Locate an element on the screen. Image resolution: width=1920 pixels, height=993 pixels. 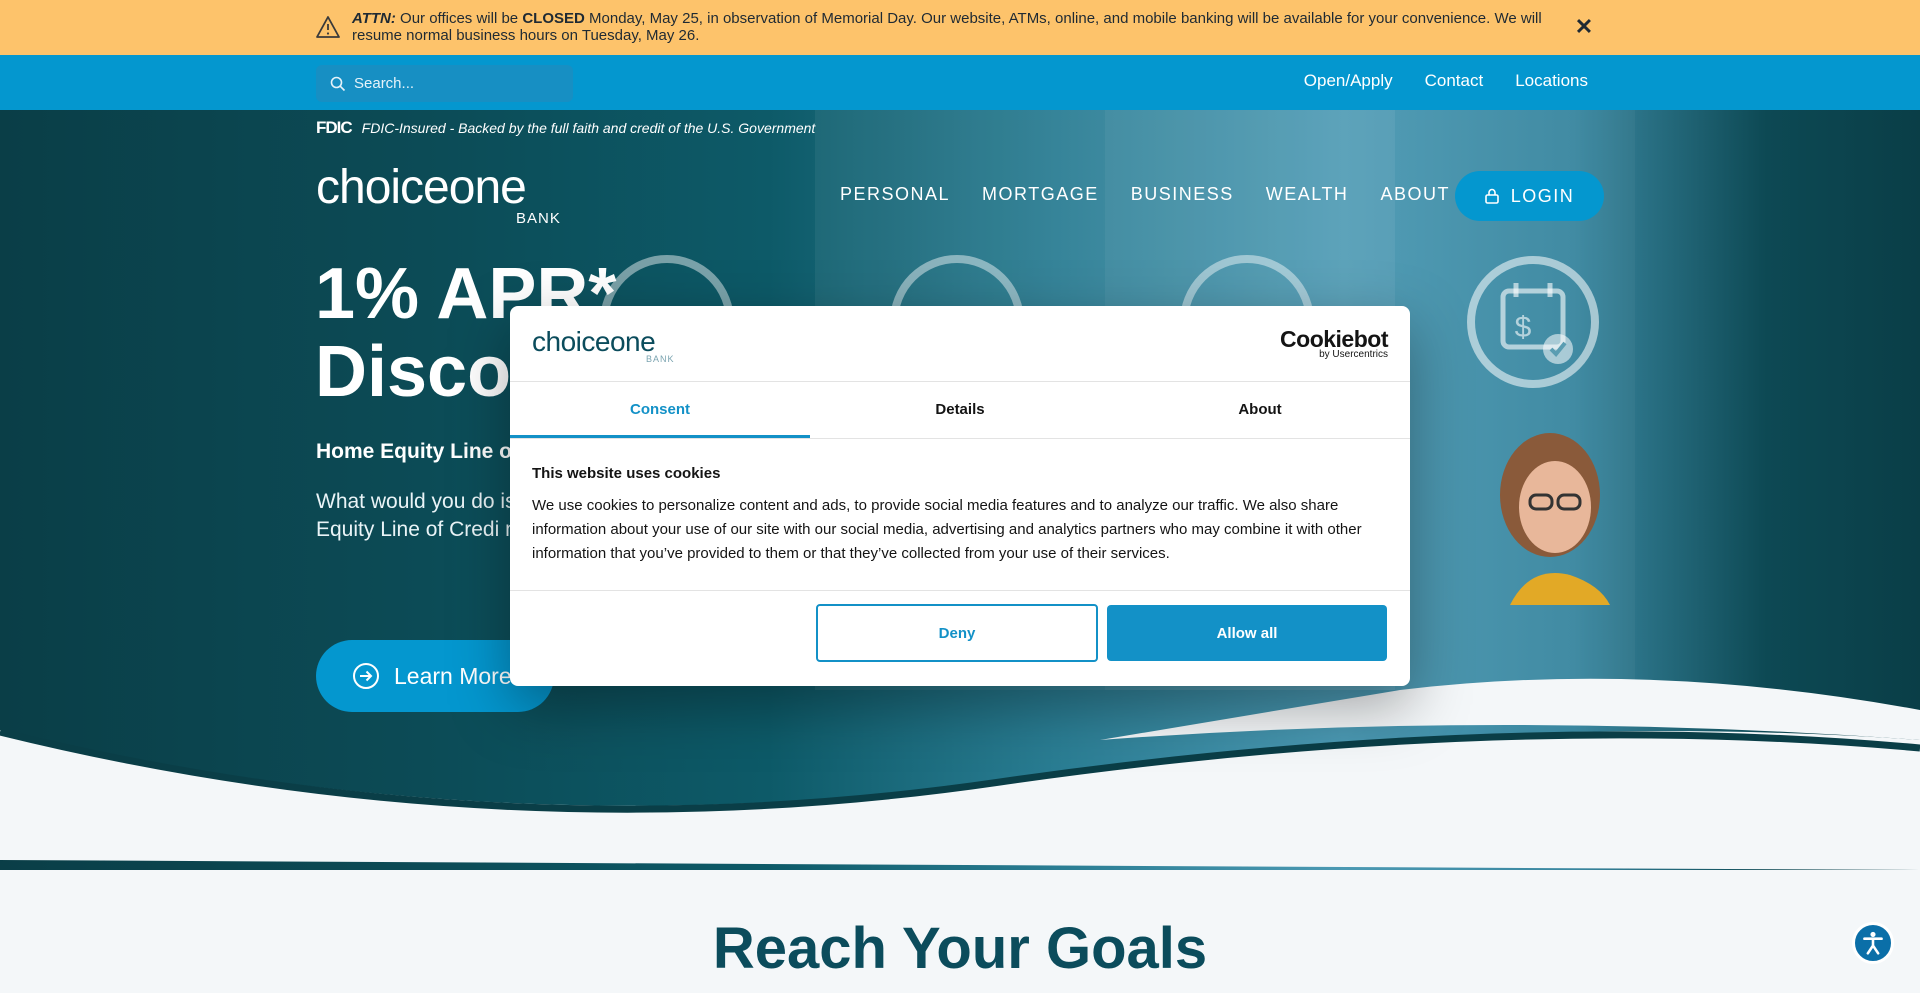
nav-mortgage: MORTGAGE is located at coordinates (1040, 194).